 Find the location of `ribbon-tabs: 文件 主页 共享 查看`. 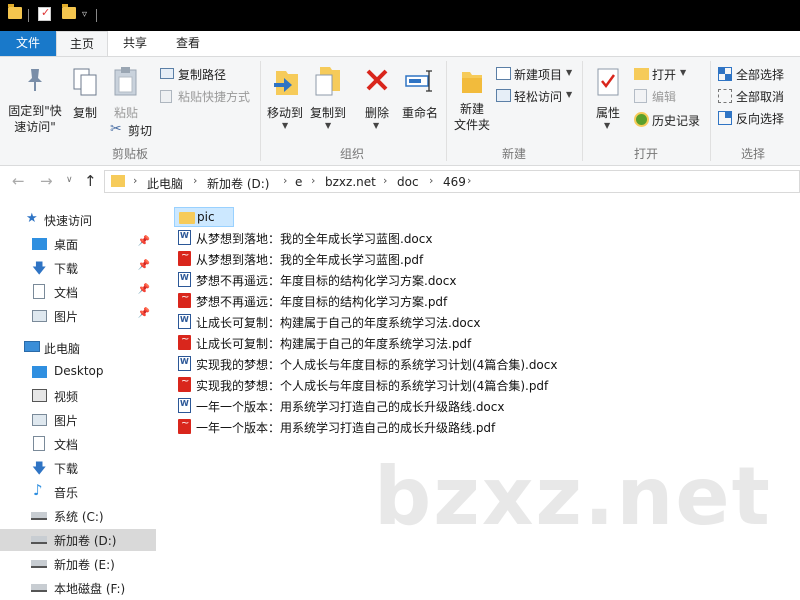

ribbon-tabs: 文件 主页 共享 查看 is located at coordinates (400, 44).